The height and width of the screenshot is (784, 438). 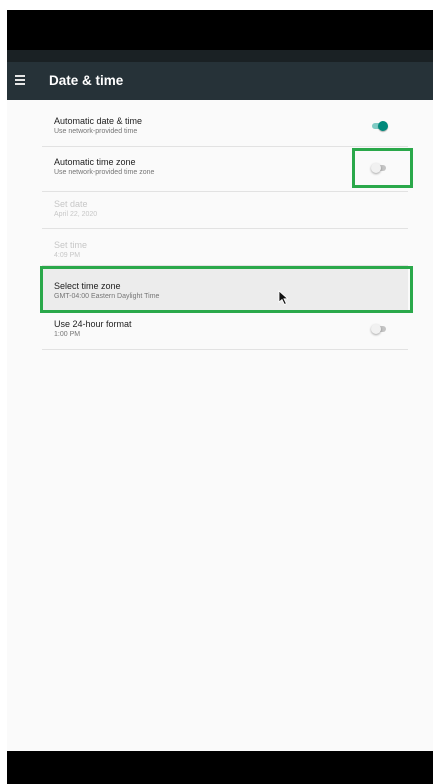 What do you see at coordinates (67, 255) in the screenshot?
I see `setting-summary: 4:09 PM` at bounding box center [67, 255].